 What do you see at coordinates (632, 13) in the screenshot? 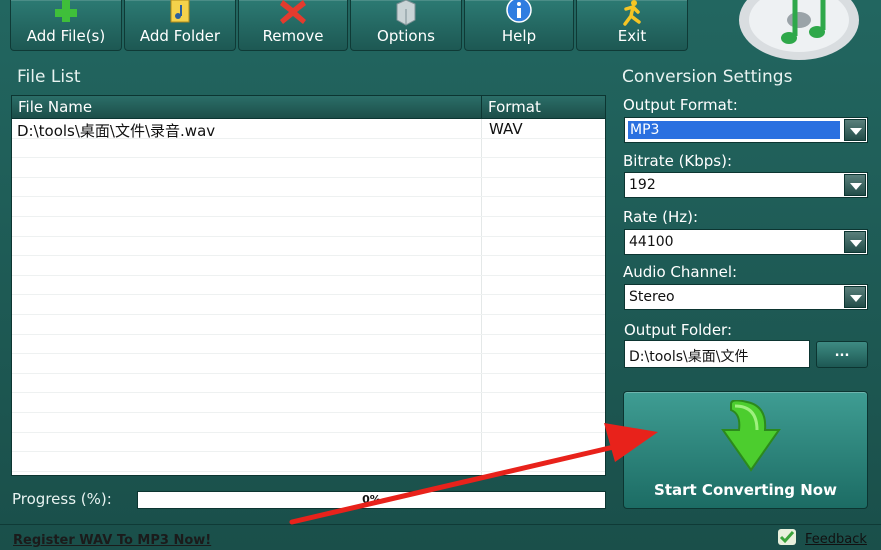
I see `running-man-icon` at bounding box center [632, 13].